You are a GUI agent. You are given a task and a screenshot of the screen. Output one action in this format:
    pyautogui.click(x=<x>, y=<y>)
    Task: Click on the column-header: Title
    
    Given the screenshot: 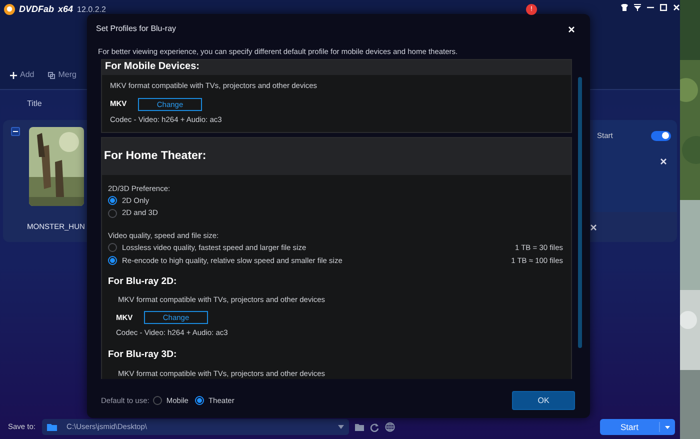 What is the action you would take?
    pyautogui.click(x=34, y=103)
    